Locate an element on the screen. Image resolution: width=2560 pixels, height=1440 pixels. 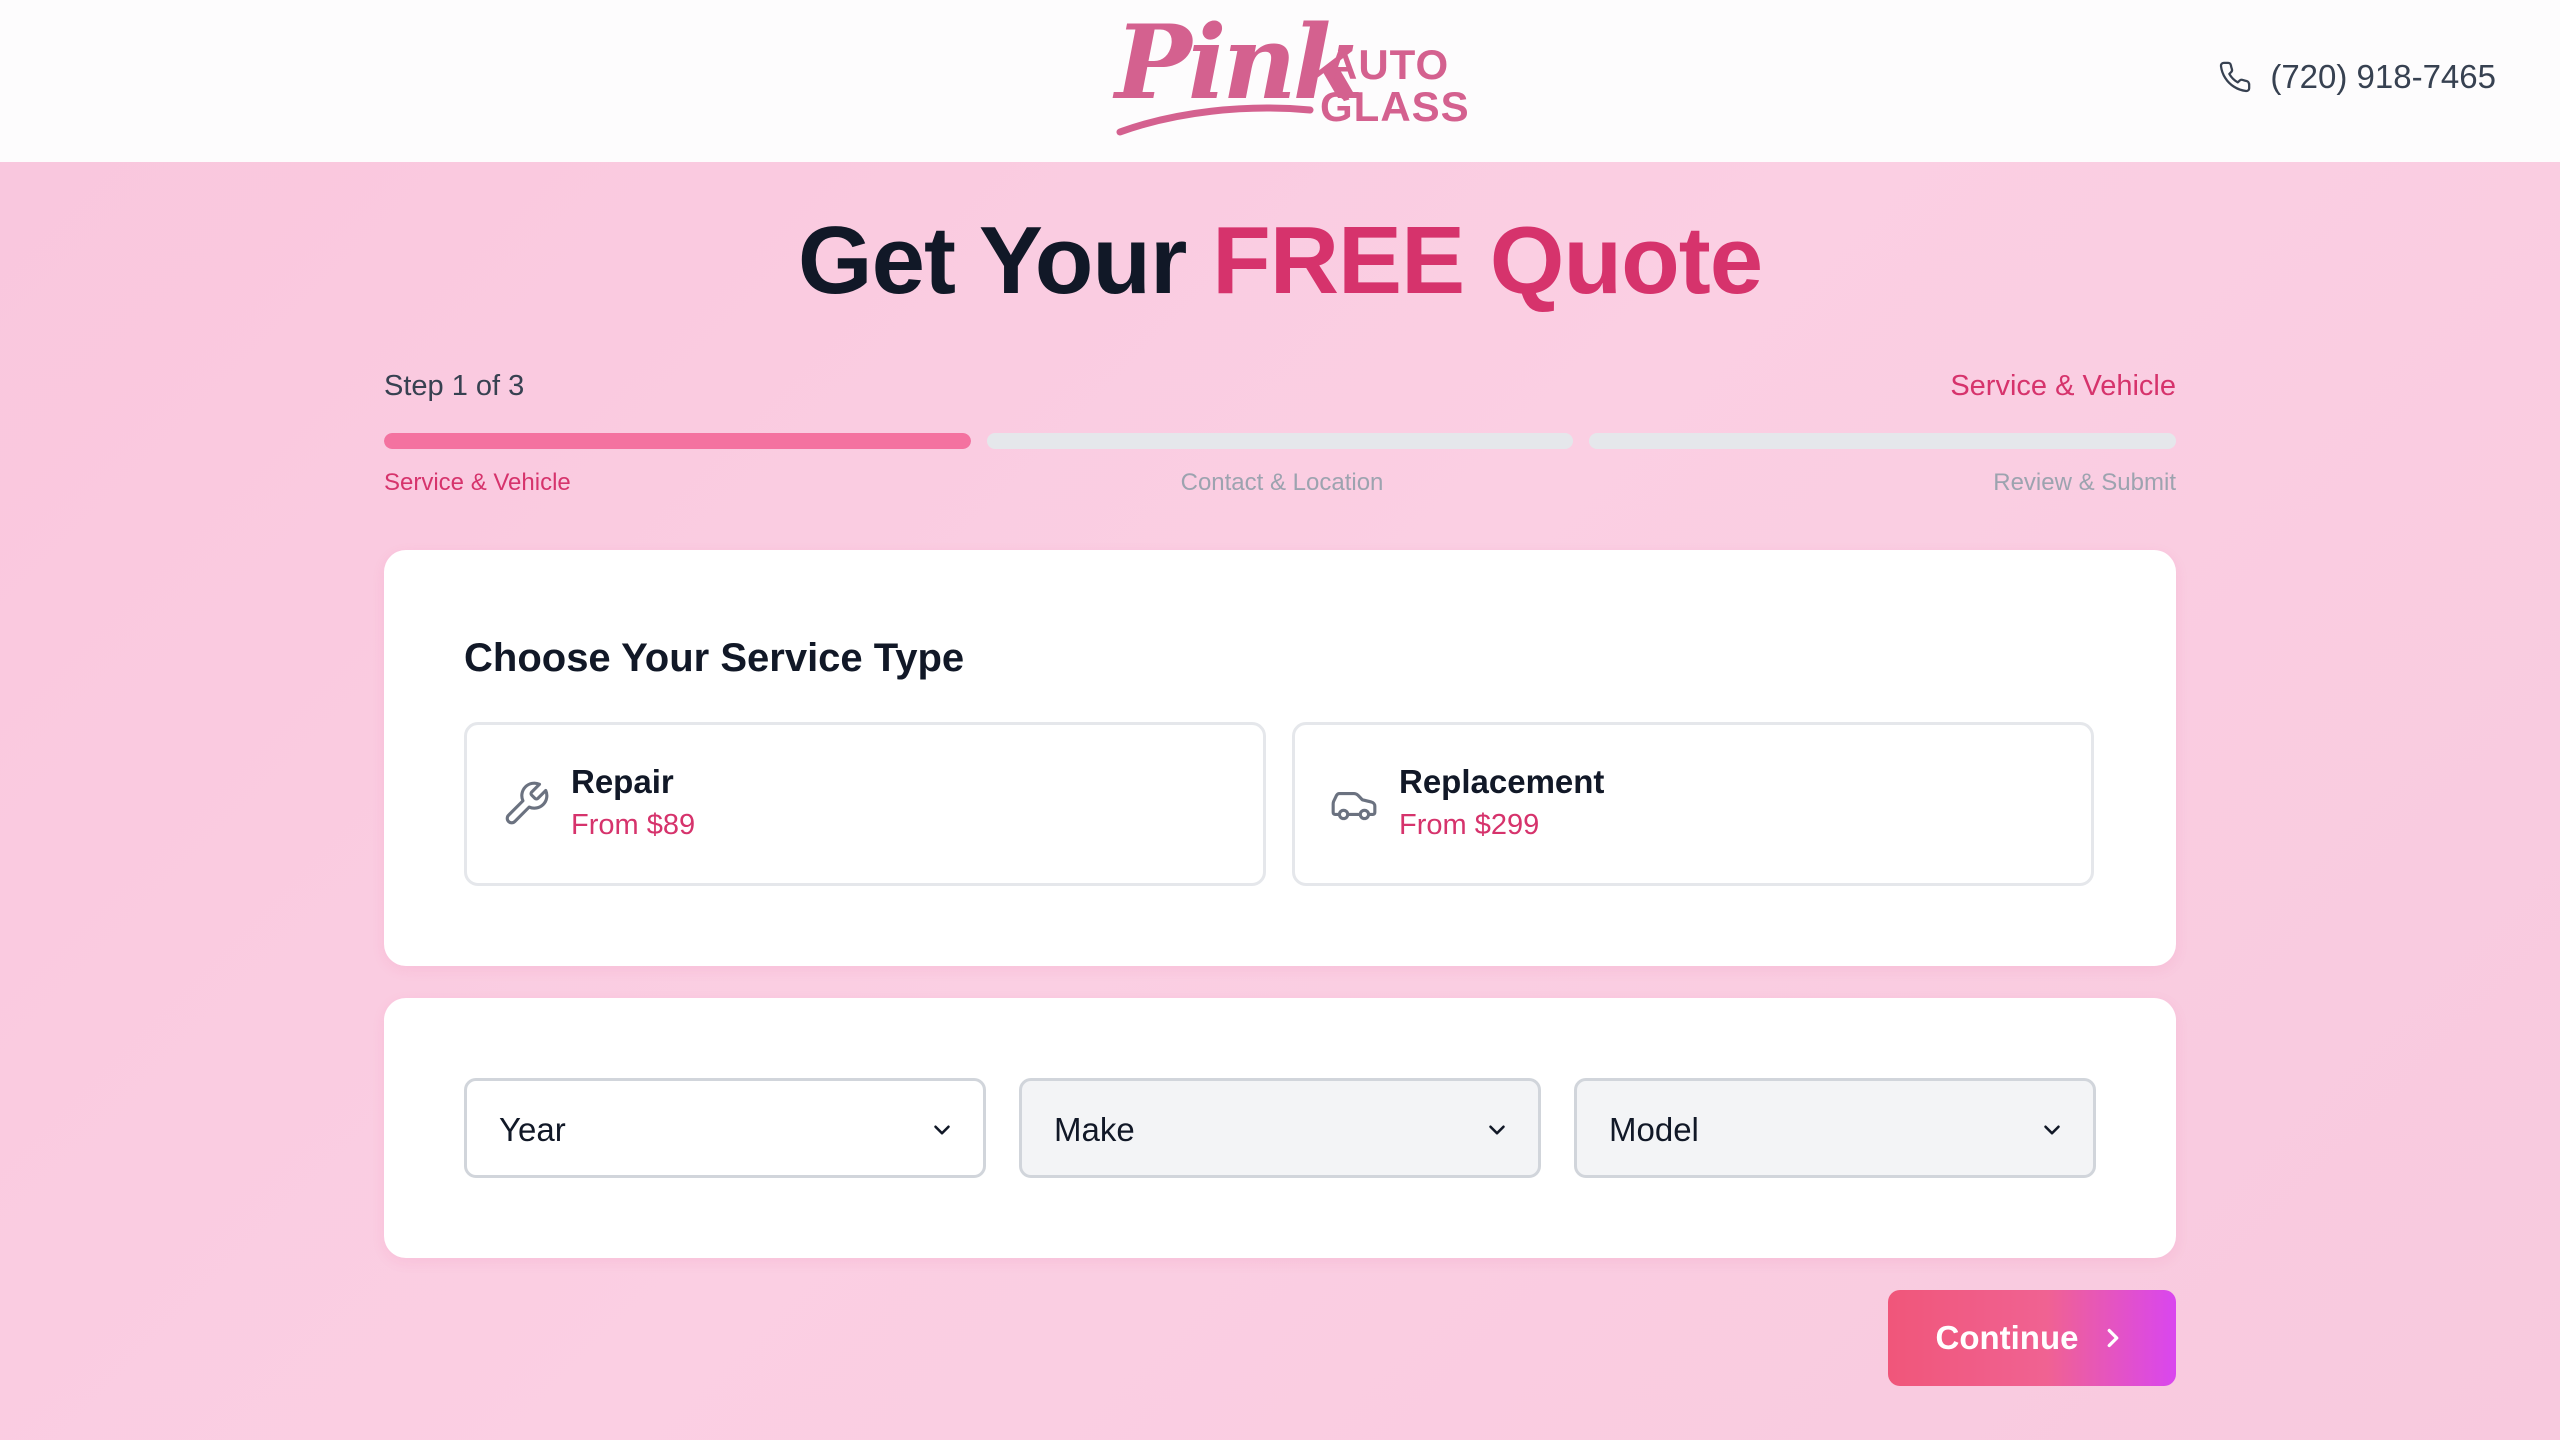
step-counter: Step 1 of 3 is located at coordinates (454, 386).